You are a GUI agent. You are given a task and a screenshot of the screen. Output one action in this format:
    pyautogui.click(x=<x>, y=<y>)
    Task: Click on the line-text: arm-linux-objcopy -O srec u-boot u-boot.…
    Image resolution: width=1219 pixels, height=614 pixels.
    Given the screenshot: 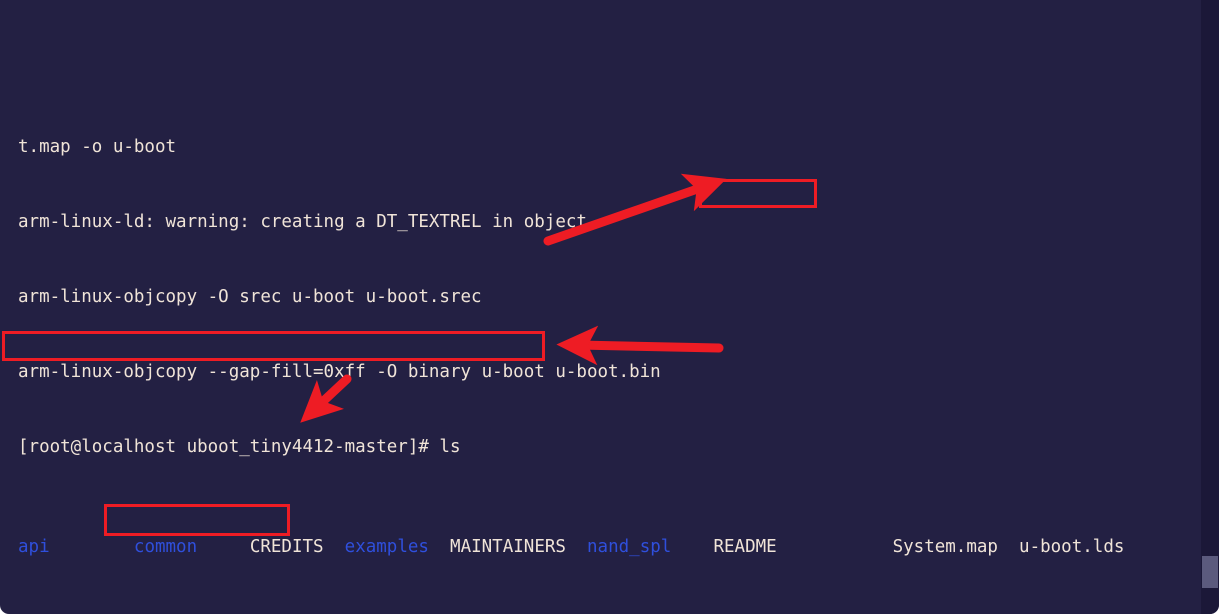 What is the action you would take?
    pyautogui.click(x=250, y=297)
    